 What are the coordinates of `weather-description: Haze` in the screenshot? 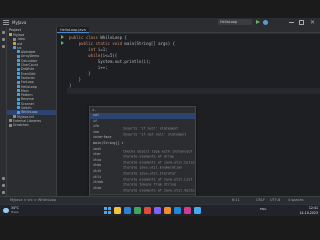 It's located at (15, 212).